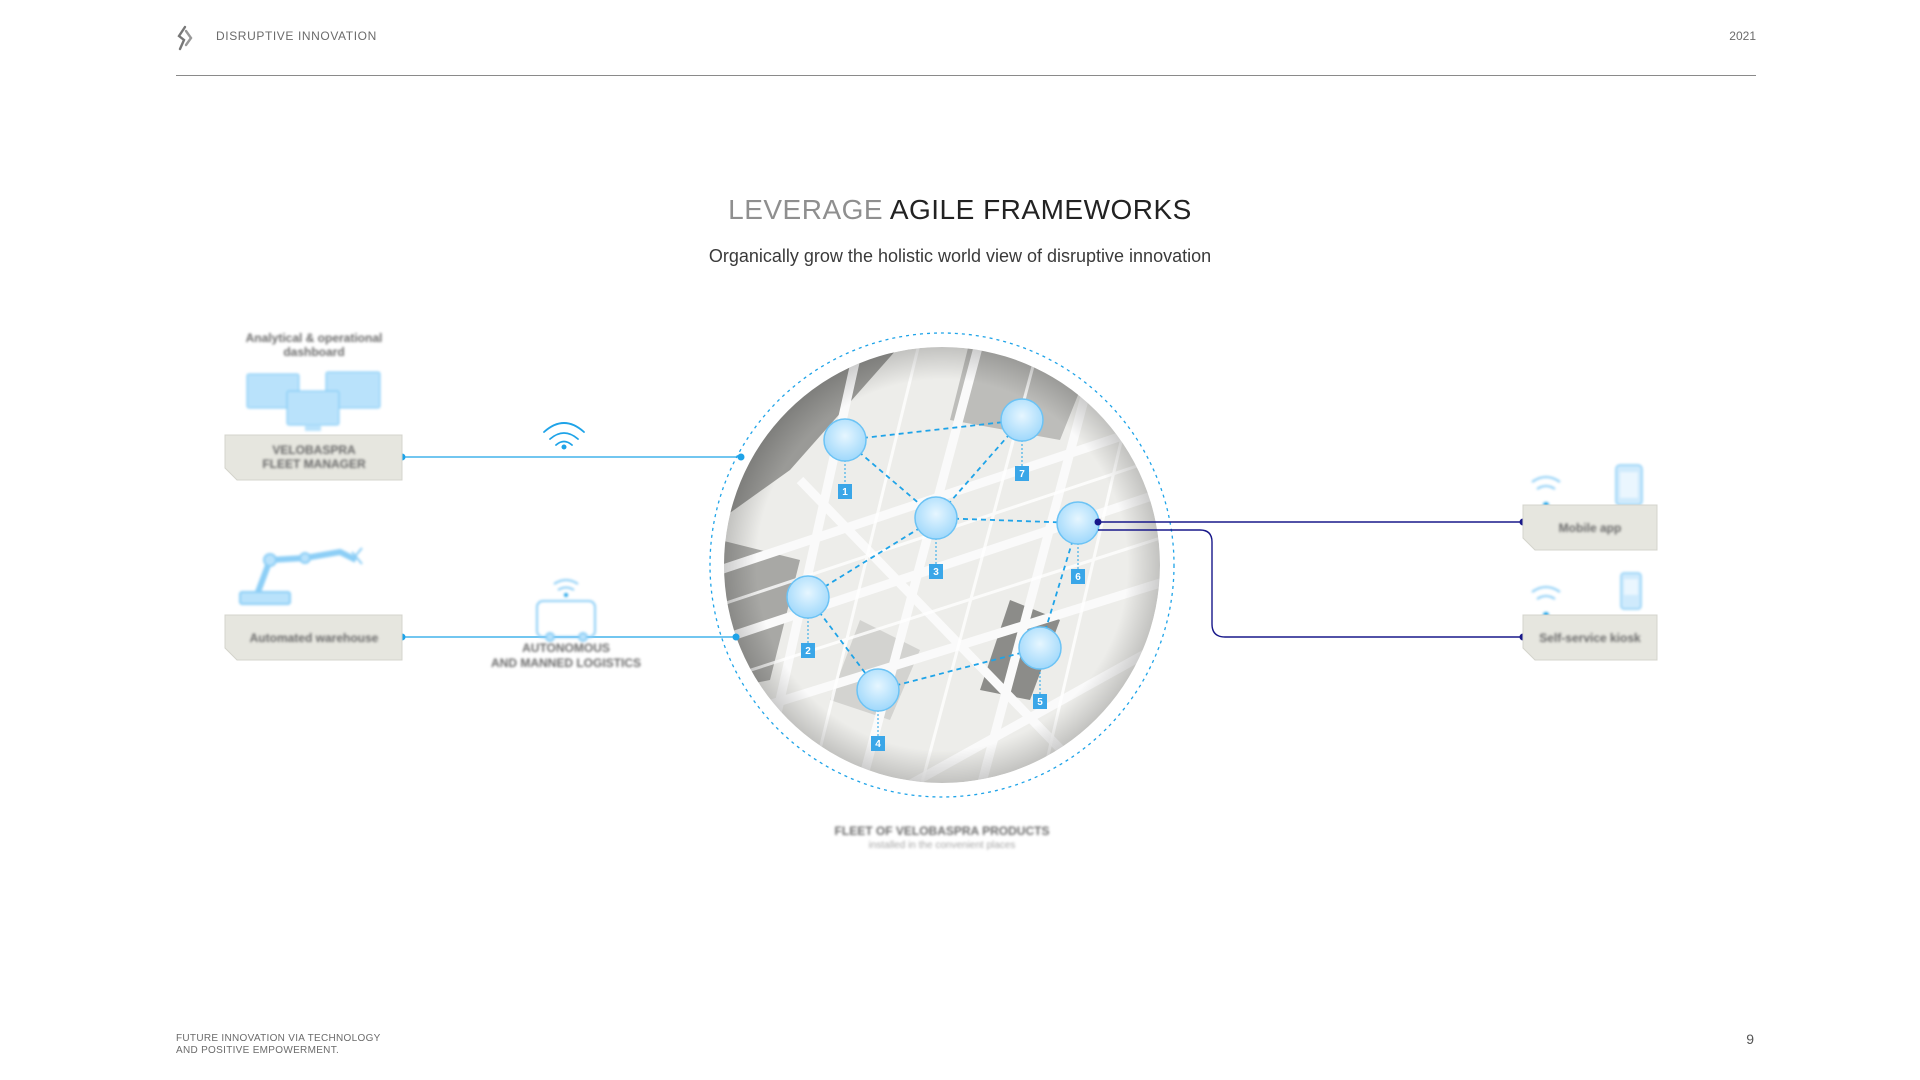  What do you see at coordinates (808, 651) in the screenshot?
I see `node-number: 2` at bounding box center [808, 651].